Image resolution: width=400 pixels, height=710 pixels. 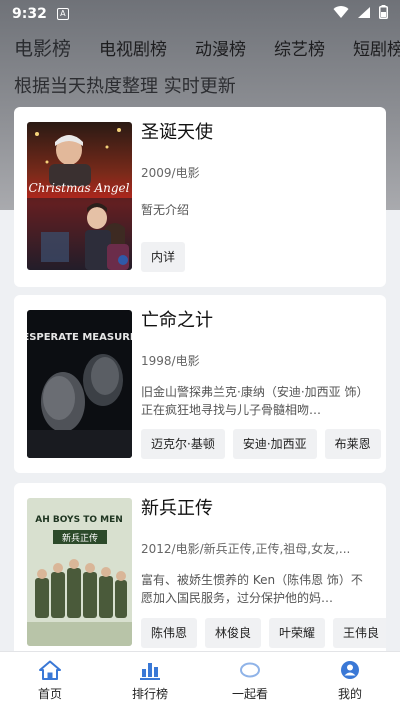 I want to click on cast-chip: 布莱恩, so click(x=352, y=444).